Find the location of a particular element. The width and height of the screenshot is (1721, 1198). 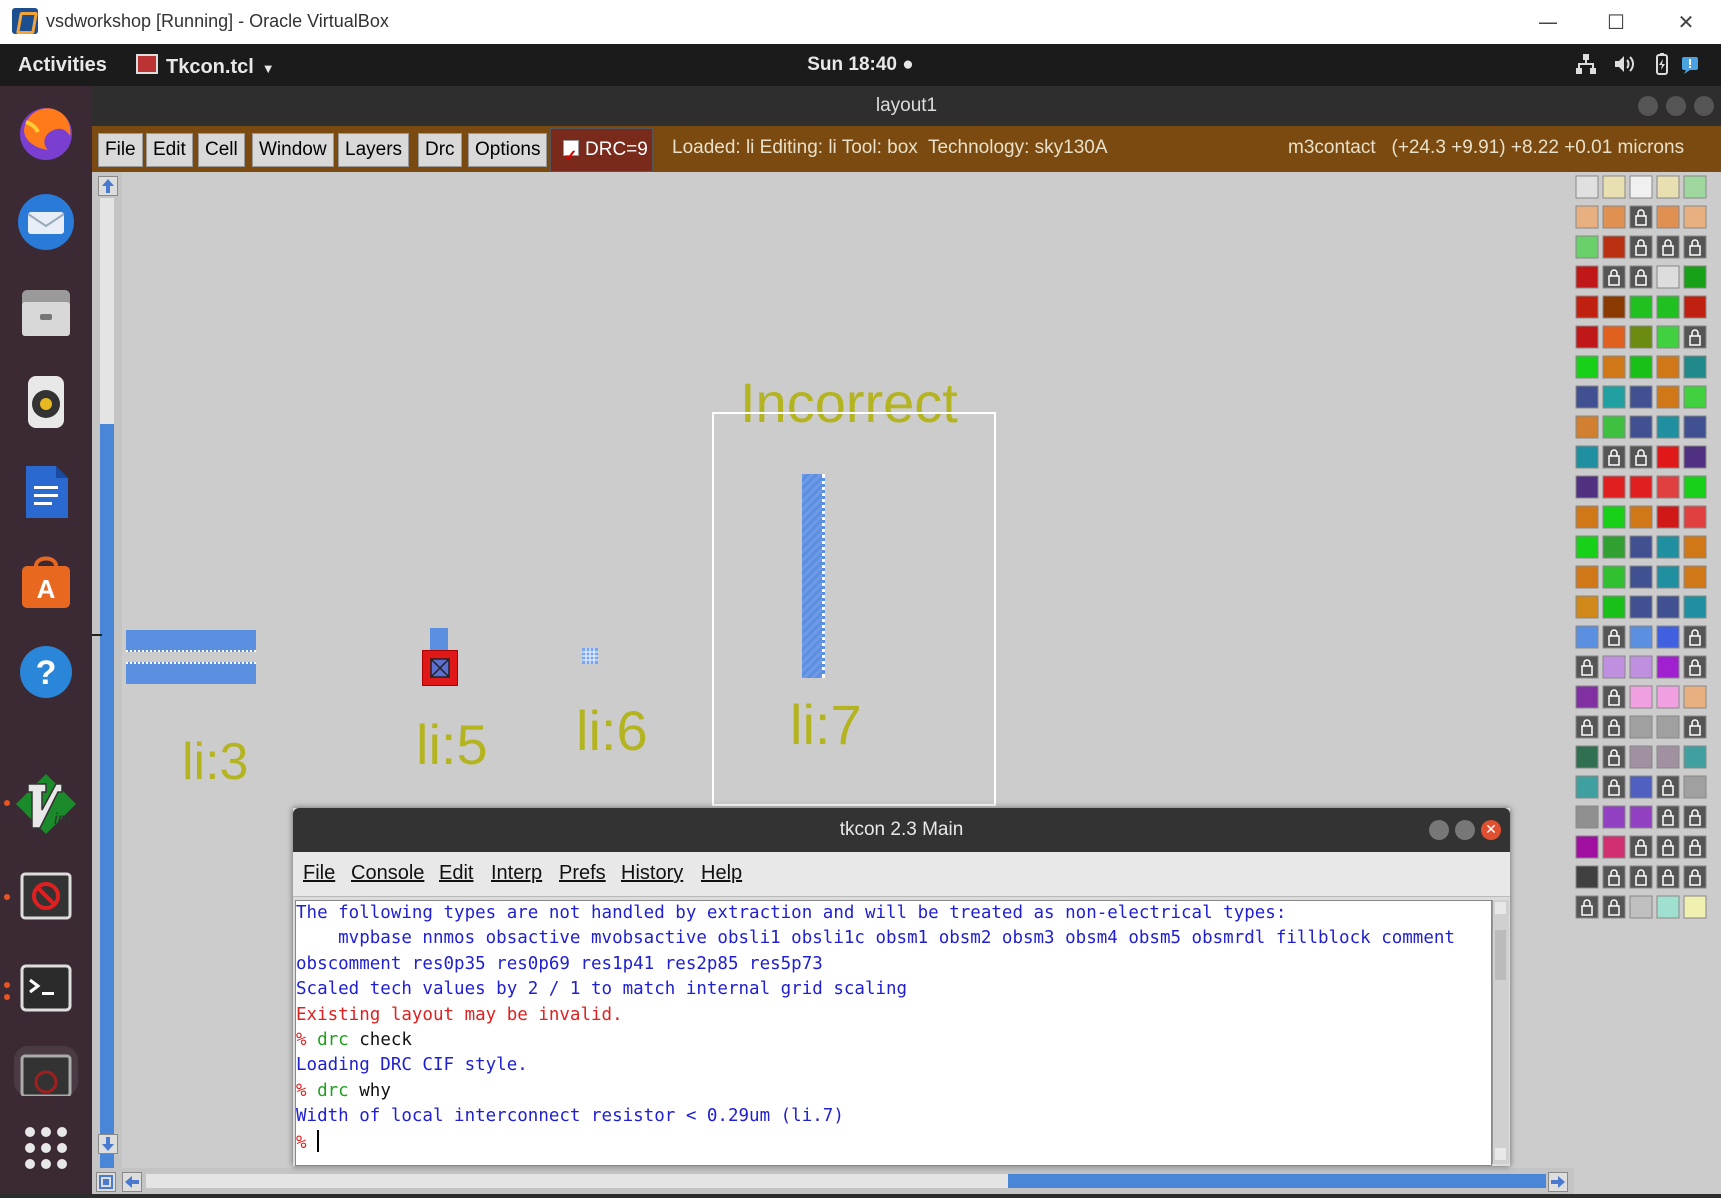

battery-icon is located at coordinates (1662, 64).